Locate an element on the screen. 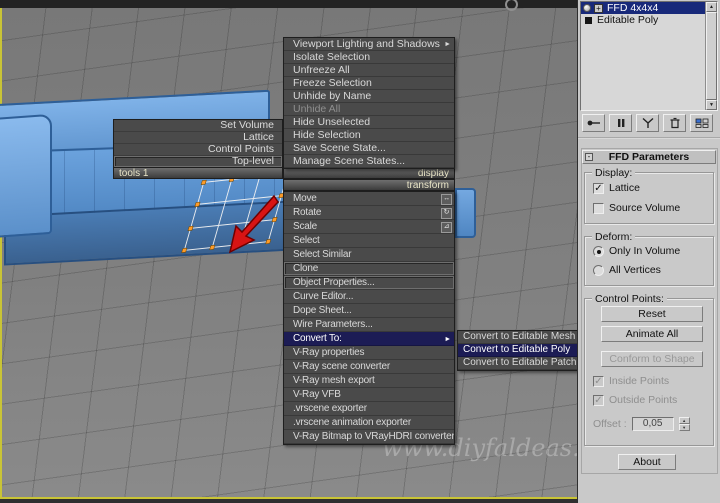 Image resolution: width=720 pixels, height=503 pixels. rollout-title: FFD Parameters is located at coordinates (649, 157).